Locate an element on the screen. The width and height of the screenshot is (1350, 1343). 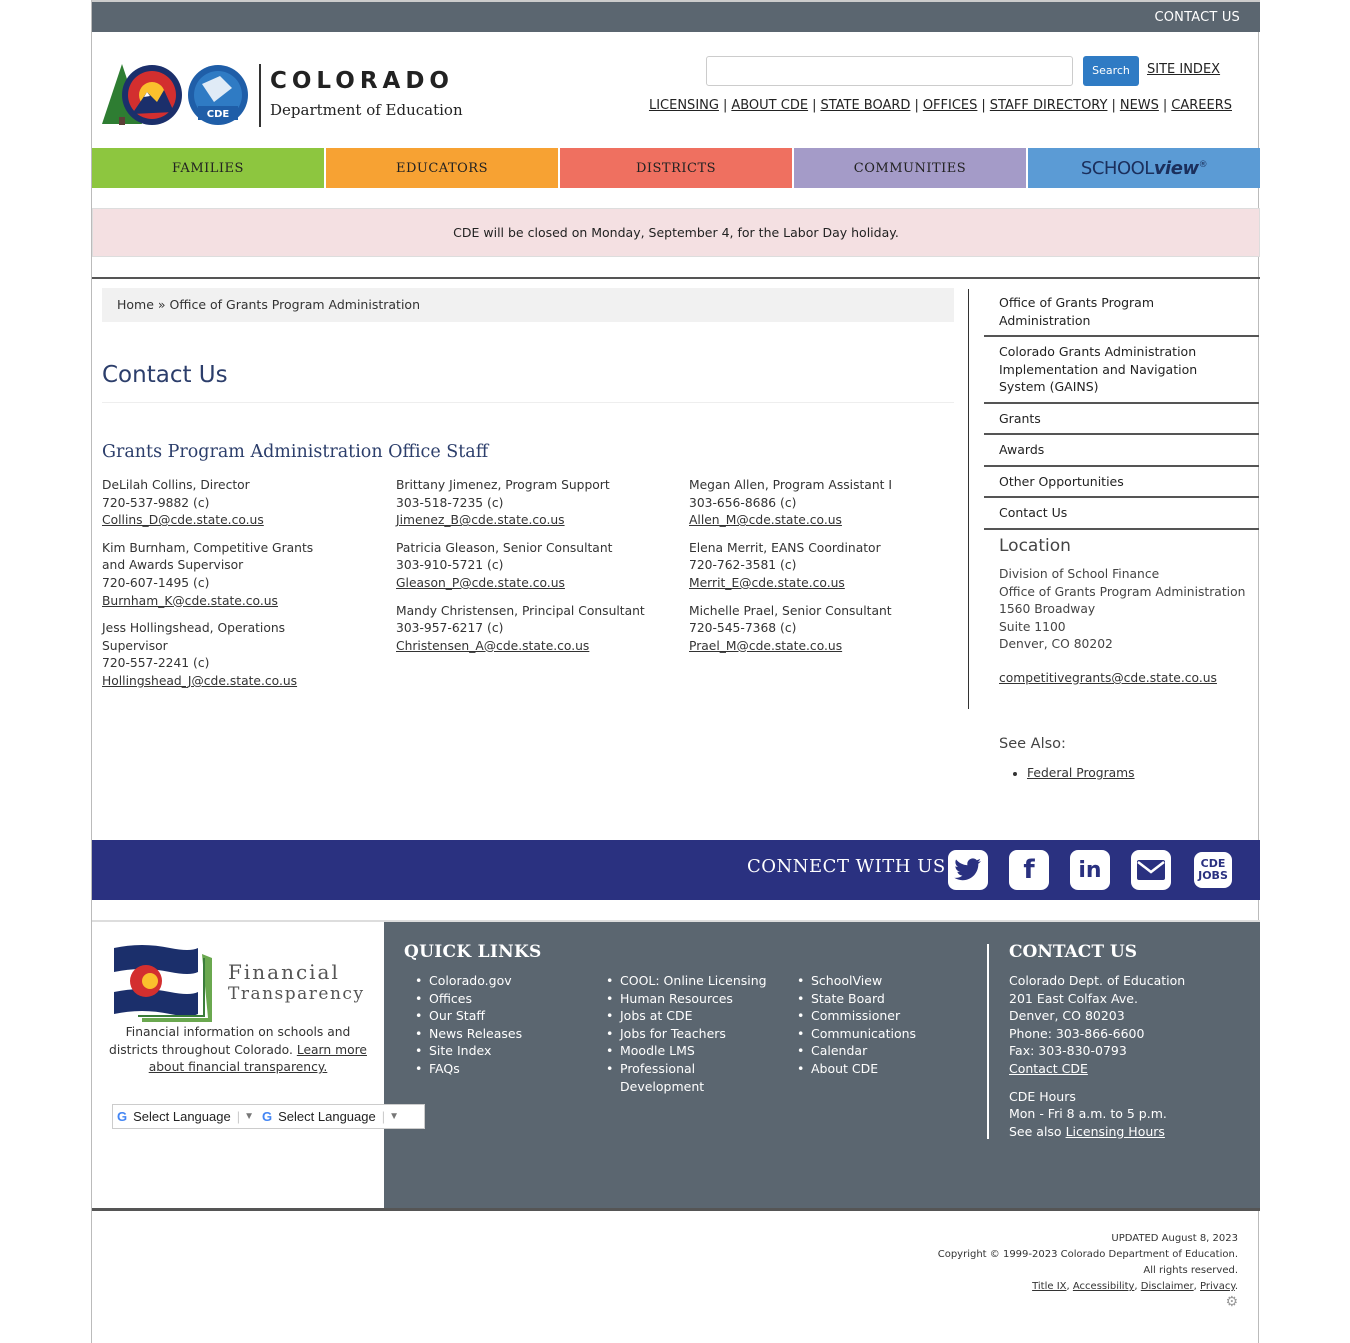
title-ix-link: Title IX is located at coordinates (1049, 1286).